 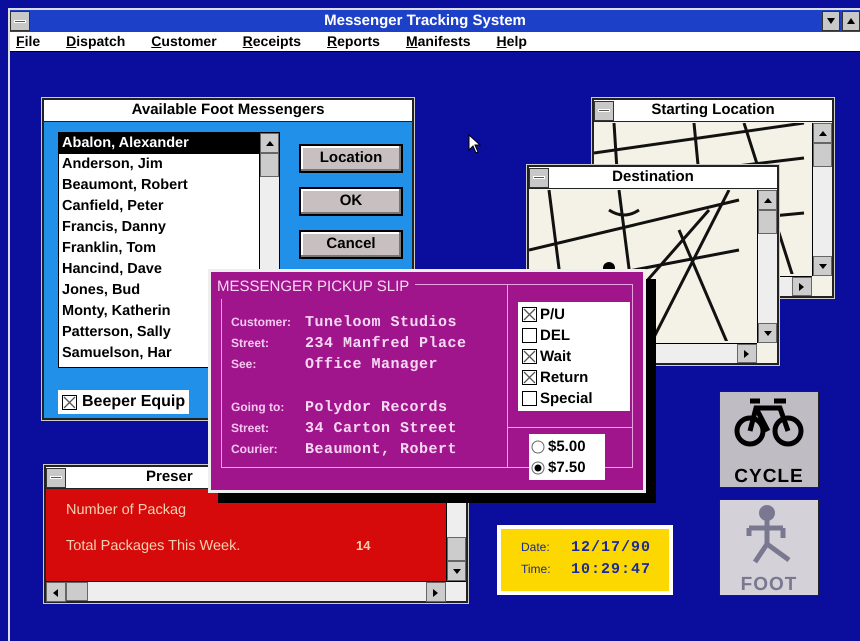 I want to click on checkbox-label: Return, so click(x=564, y=378).